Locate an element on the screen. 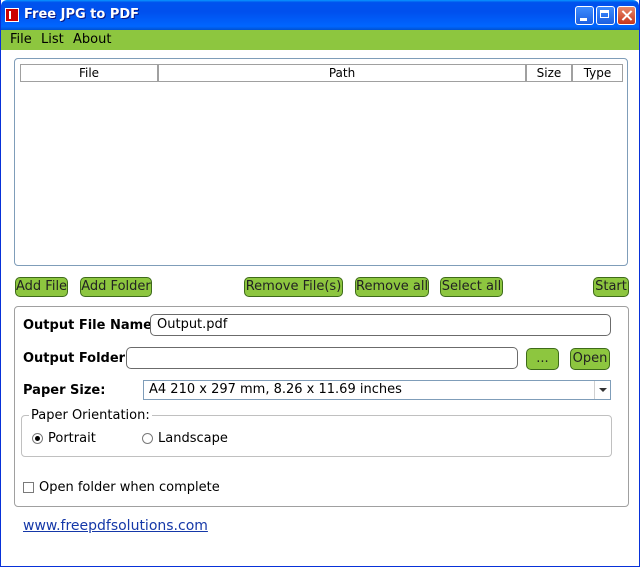  menu-about: About is located at coordinates (92, 39).